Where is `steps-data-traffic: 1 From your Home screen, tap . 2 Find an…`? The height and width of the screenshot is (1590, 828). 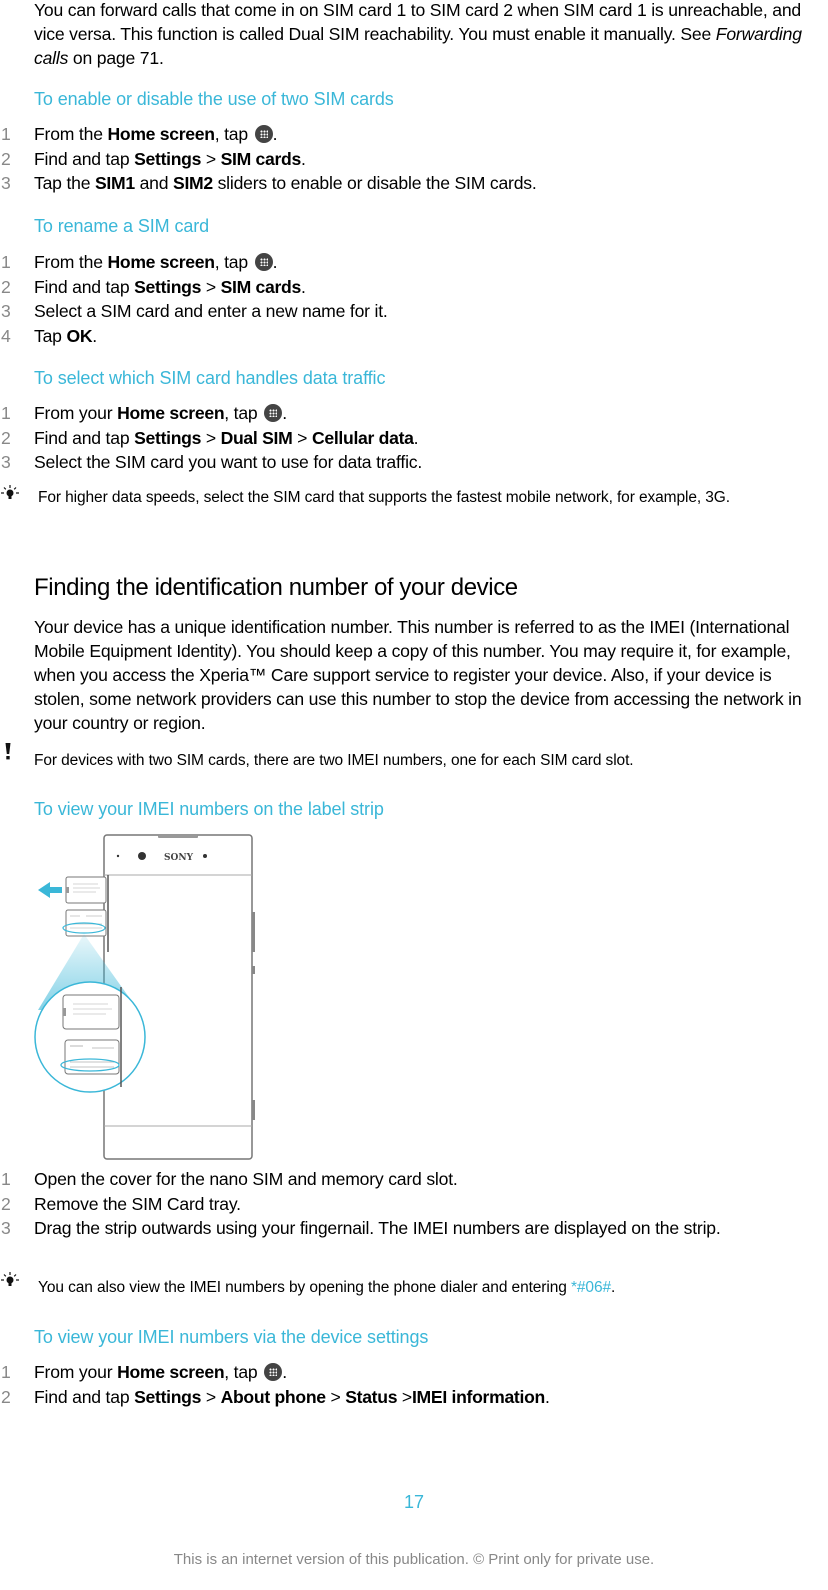
steps-data-traffic: 1 From your Home screen, tap . 2 Find an… is located at coordinates (414, 438).